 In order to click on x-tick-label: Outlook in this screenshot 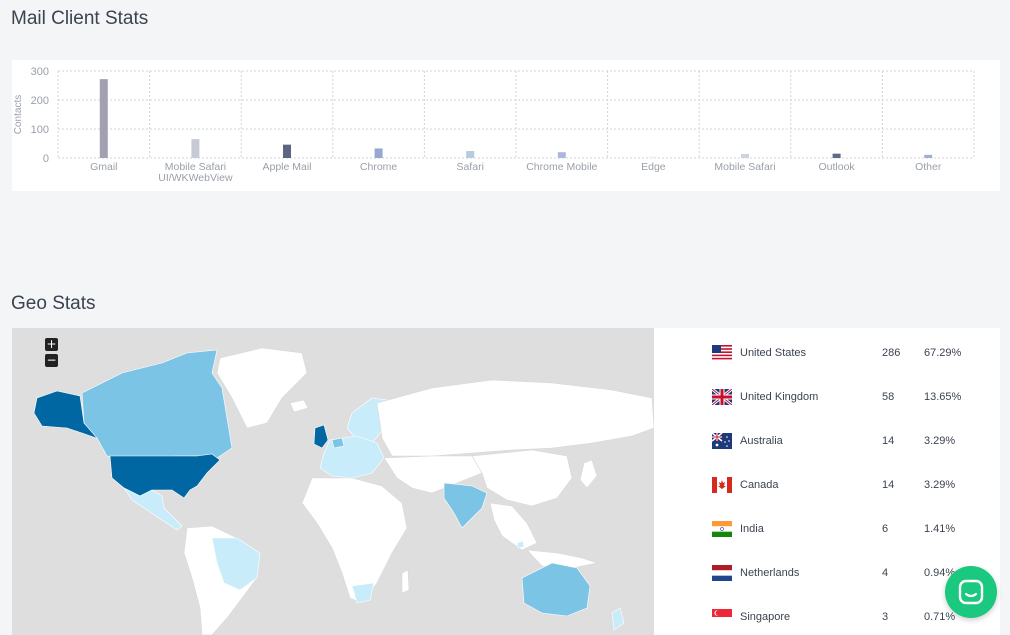, I will do `click(837, 167)`.